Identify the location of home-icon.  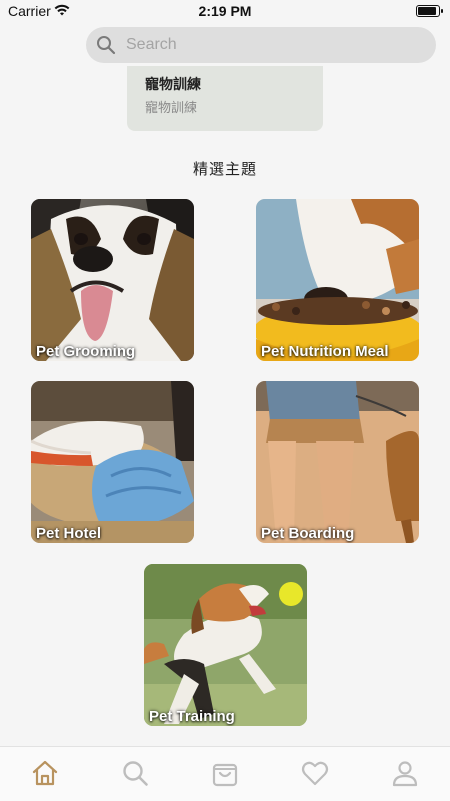
(45, 773).